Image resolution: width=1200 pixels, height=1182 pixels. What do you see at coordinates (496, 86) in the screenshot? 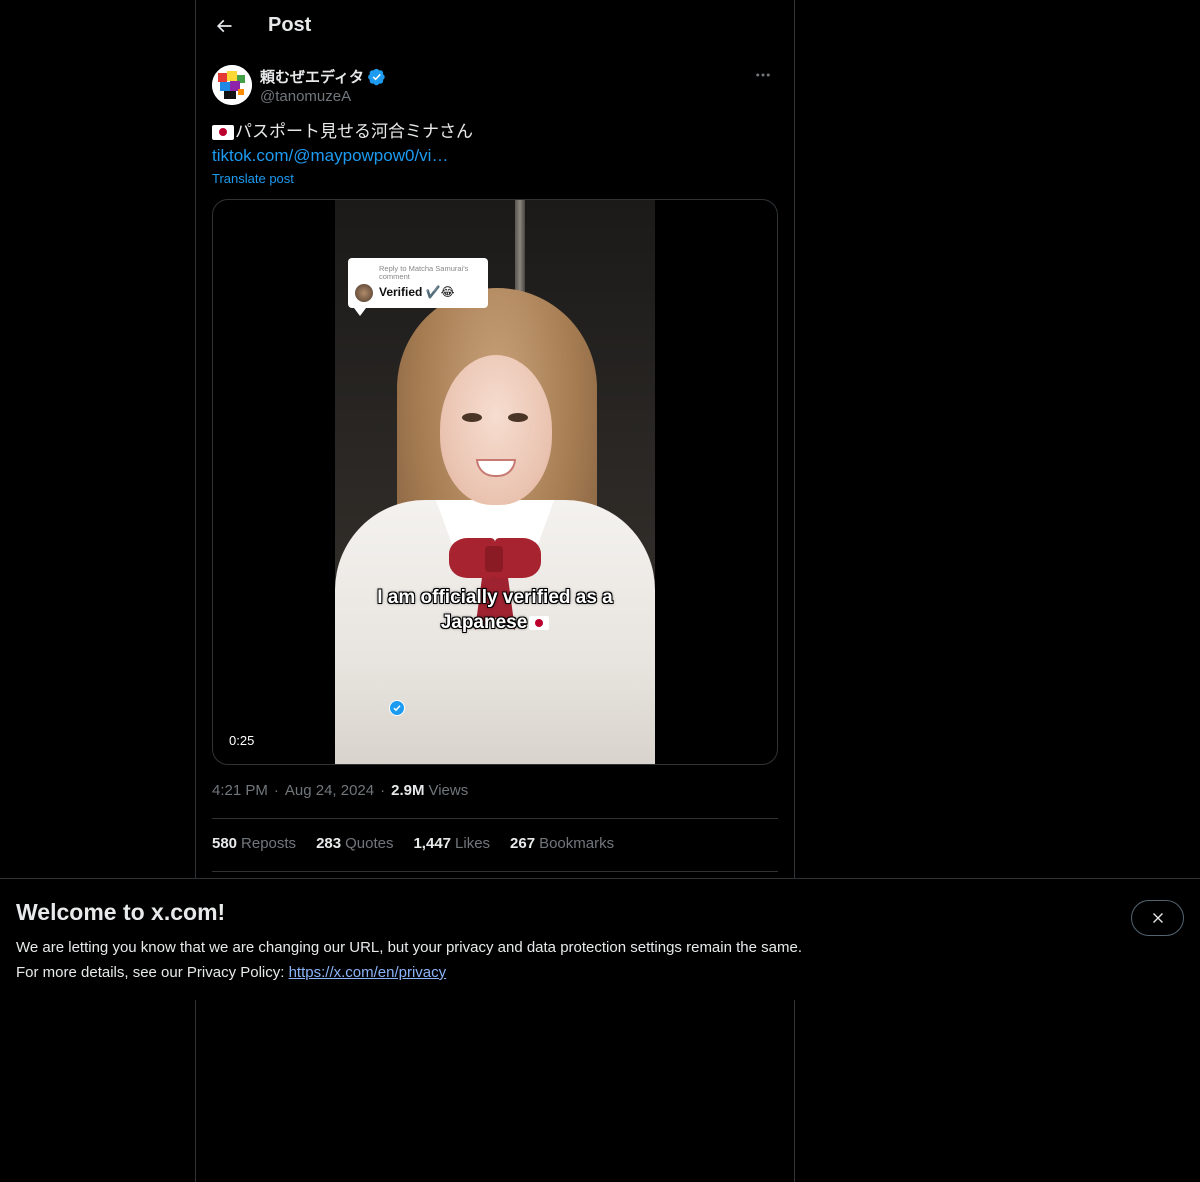
I see `post-author: 頼むぜエディタ @tanomuzeA` at bounding box center [496, 86].